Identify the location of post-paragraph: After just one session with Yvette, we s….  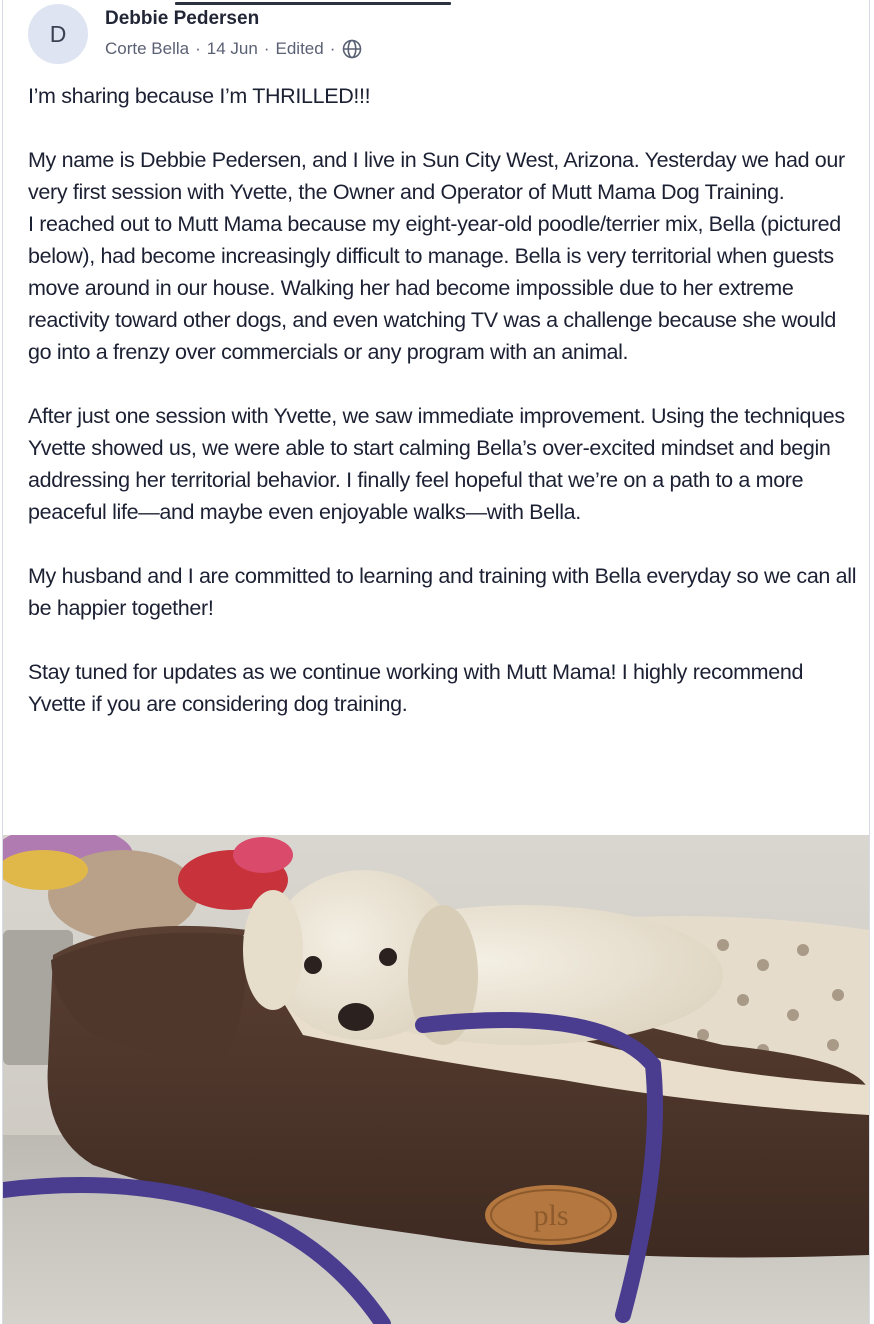
(439, 464).